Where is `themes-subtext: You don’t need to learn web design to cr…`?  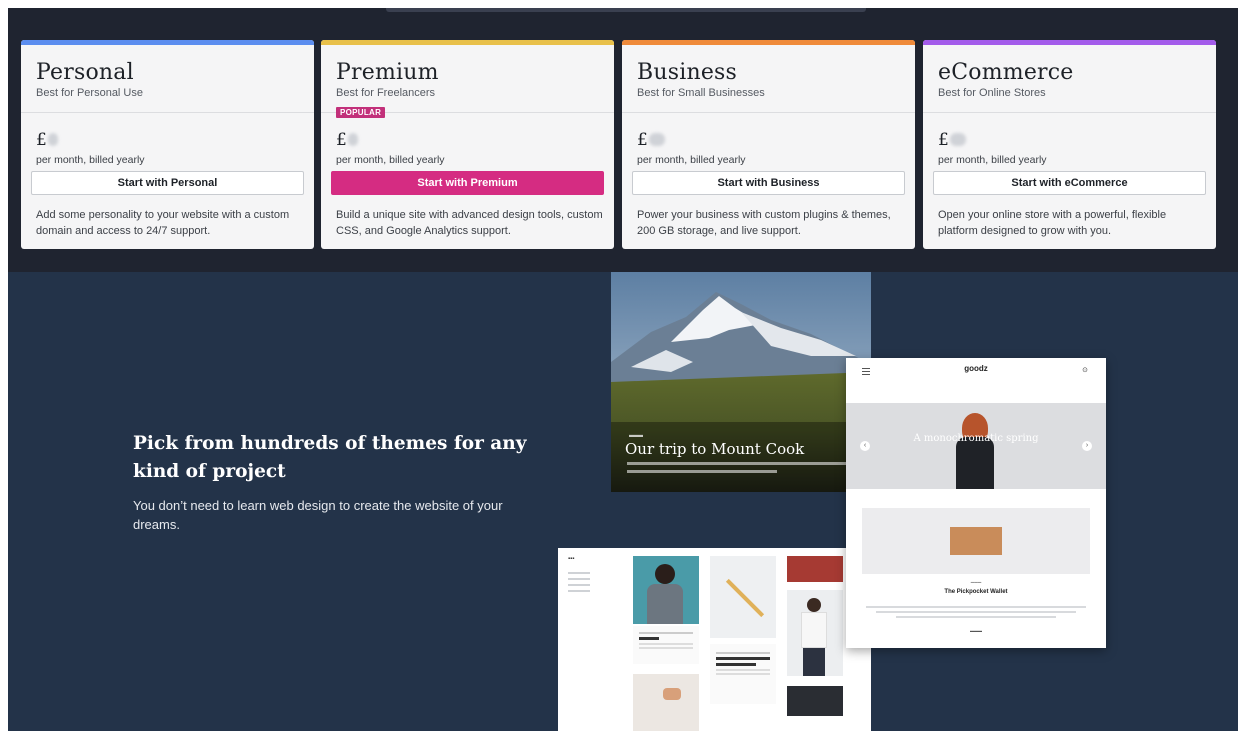 themes-subtext: You don’t need to learn web design to cr… is located at coordinates (318, 515).